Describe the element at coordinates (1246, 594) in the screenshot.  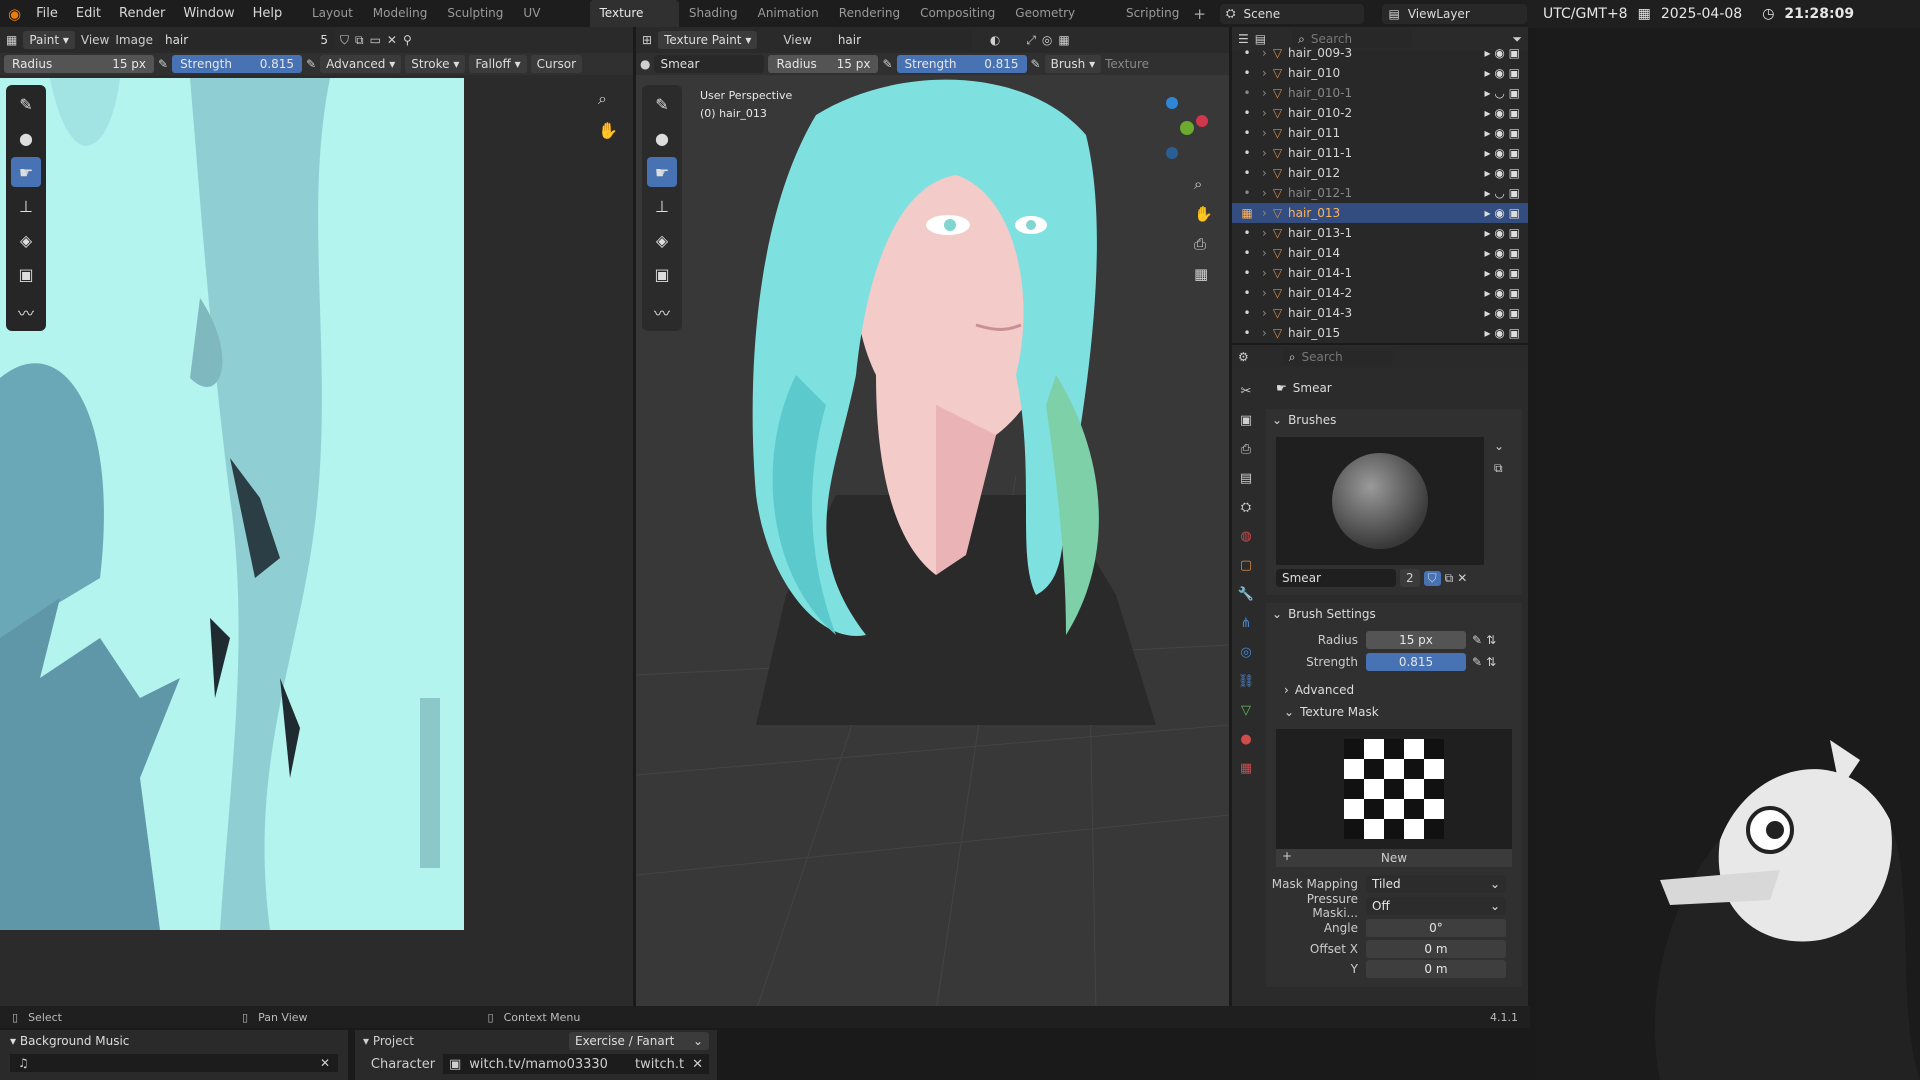
I see `modifier-tab-icon: 🔧` at that location.